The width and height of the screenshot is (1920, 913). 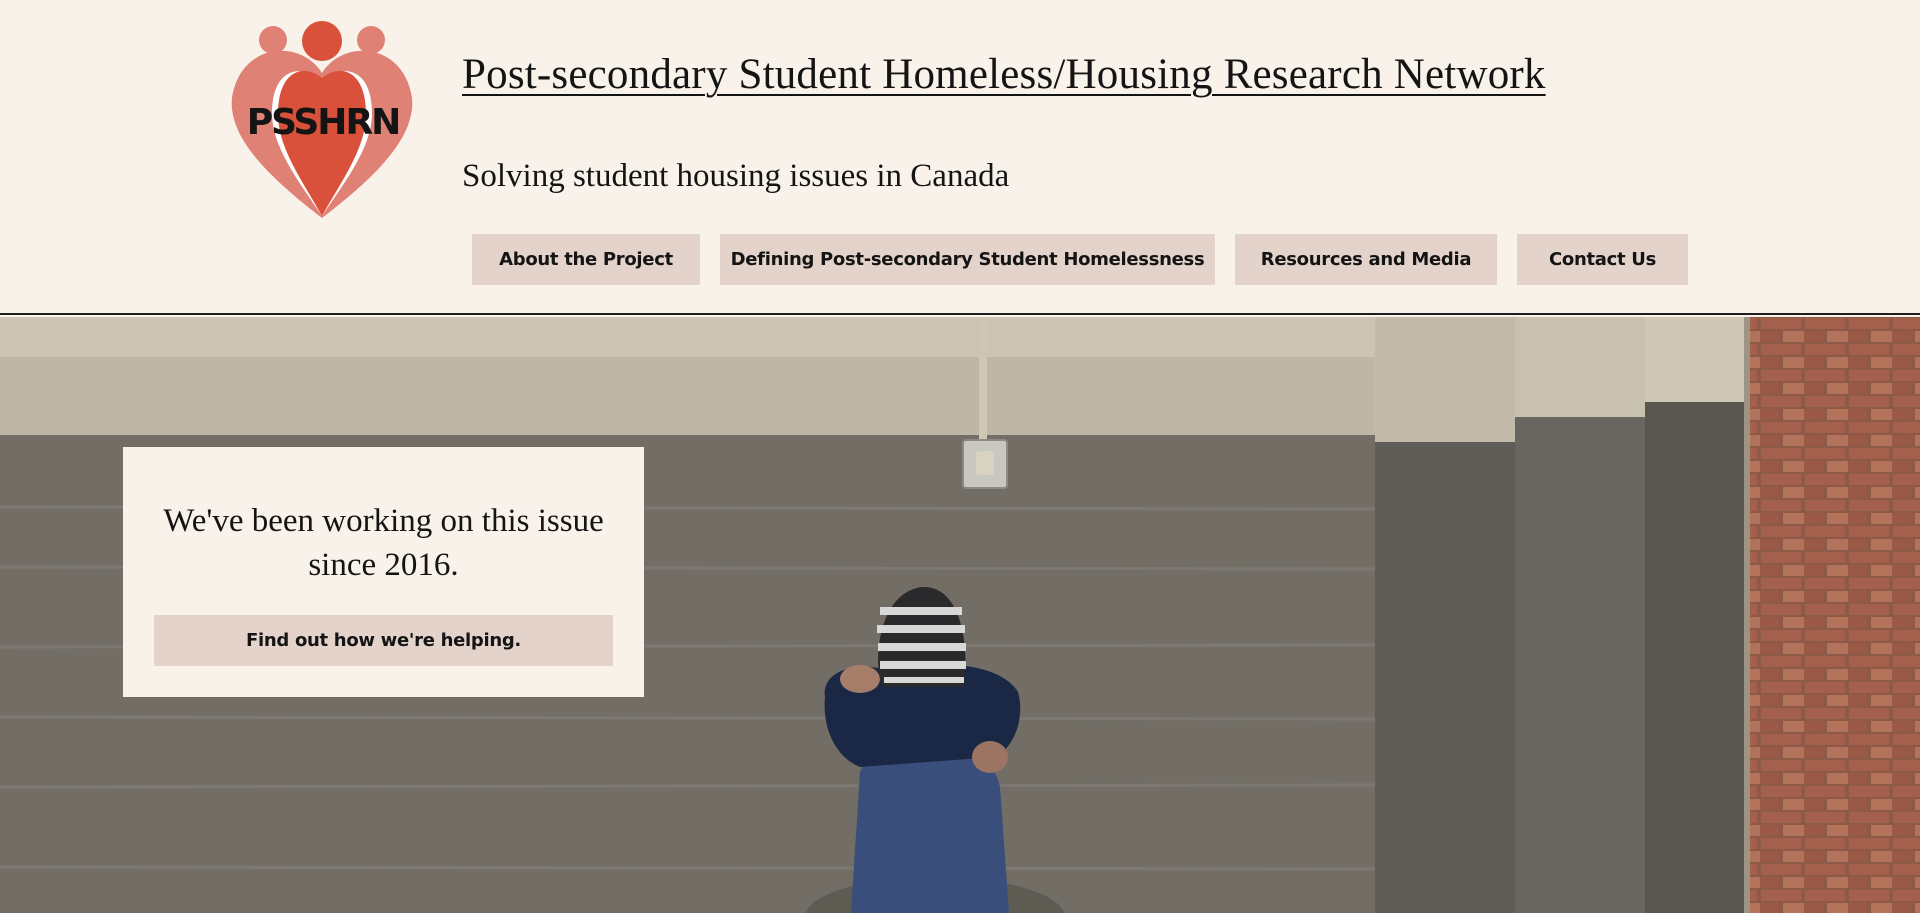 I want to click on nav-resources-and-media: Resources and Media, so click(x=1366, y=259).